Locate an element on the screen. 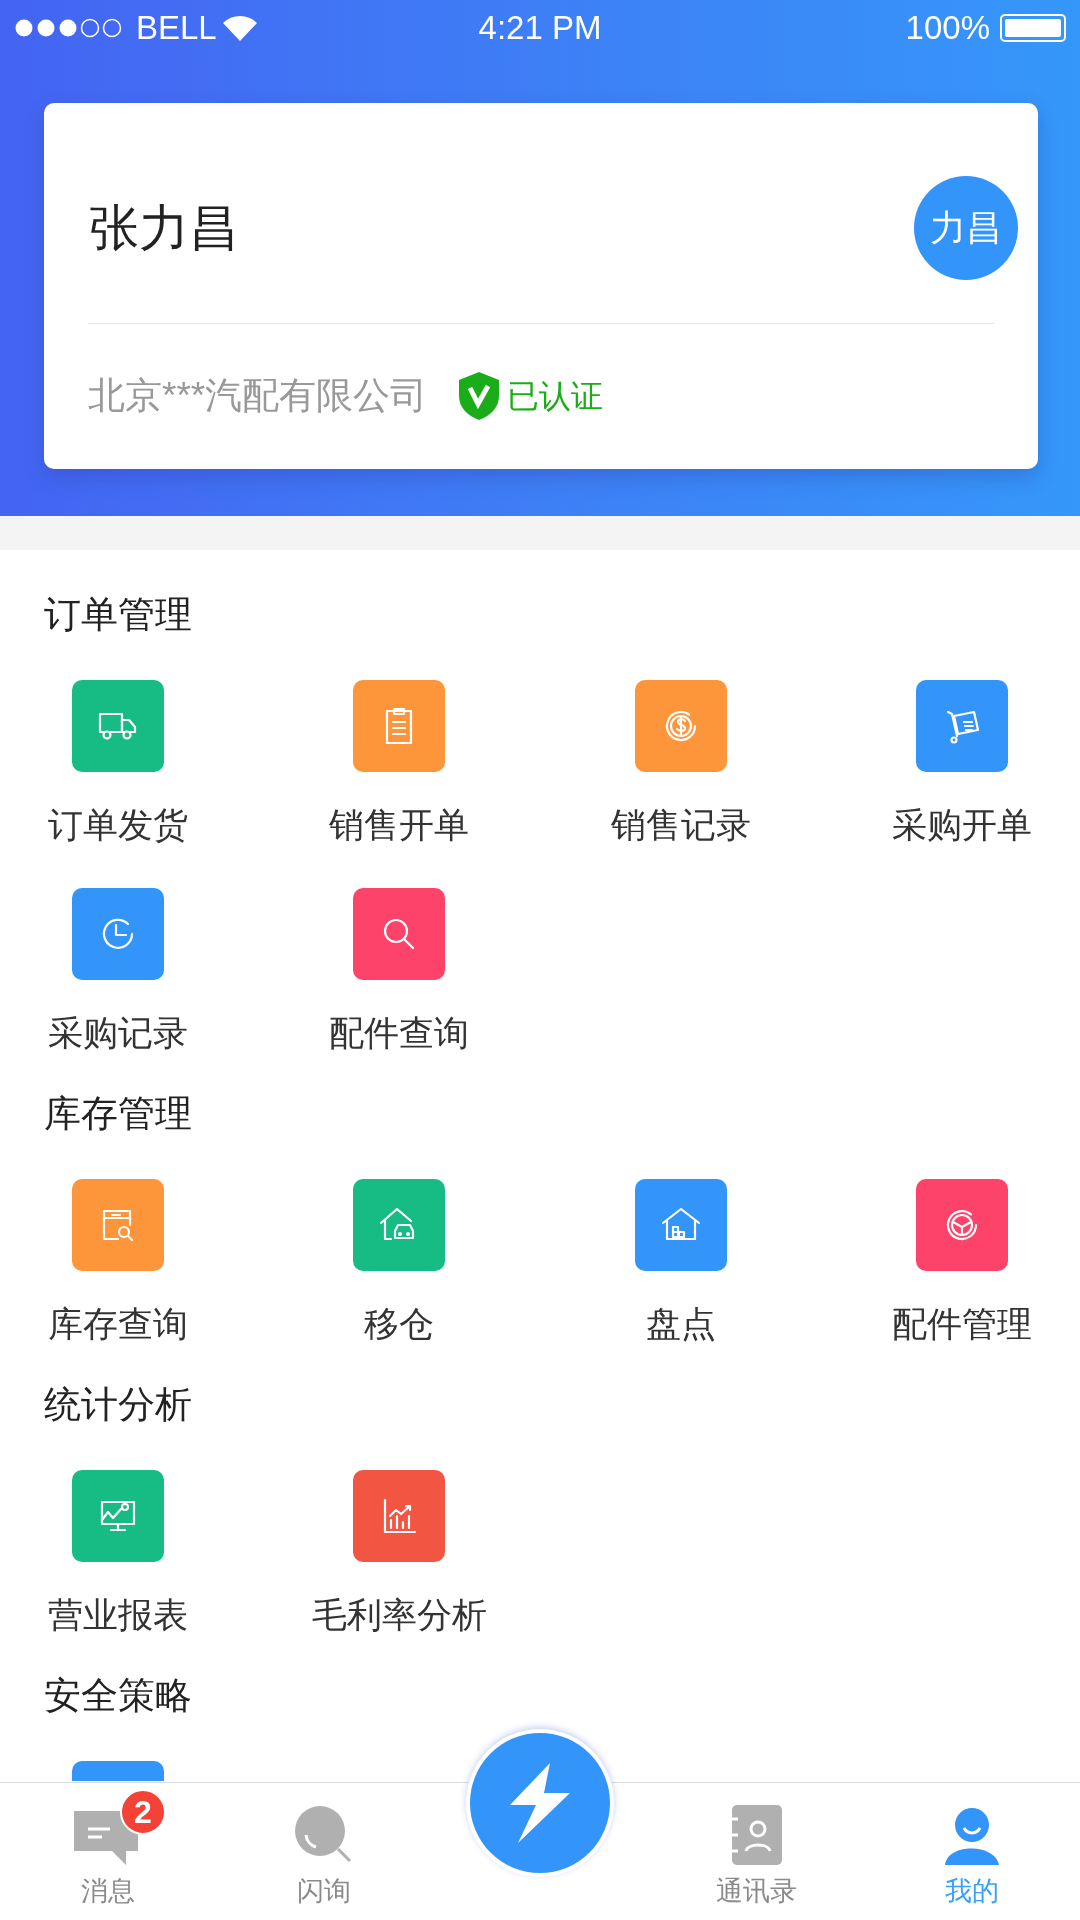  feature-label: 库存查询 is located at coordinates (118, 1324).